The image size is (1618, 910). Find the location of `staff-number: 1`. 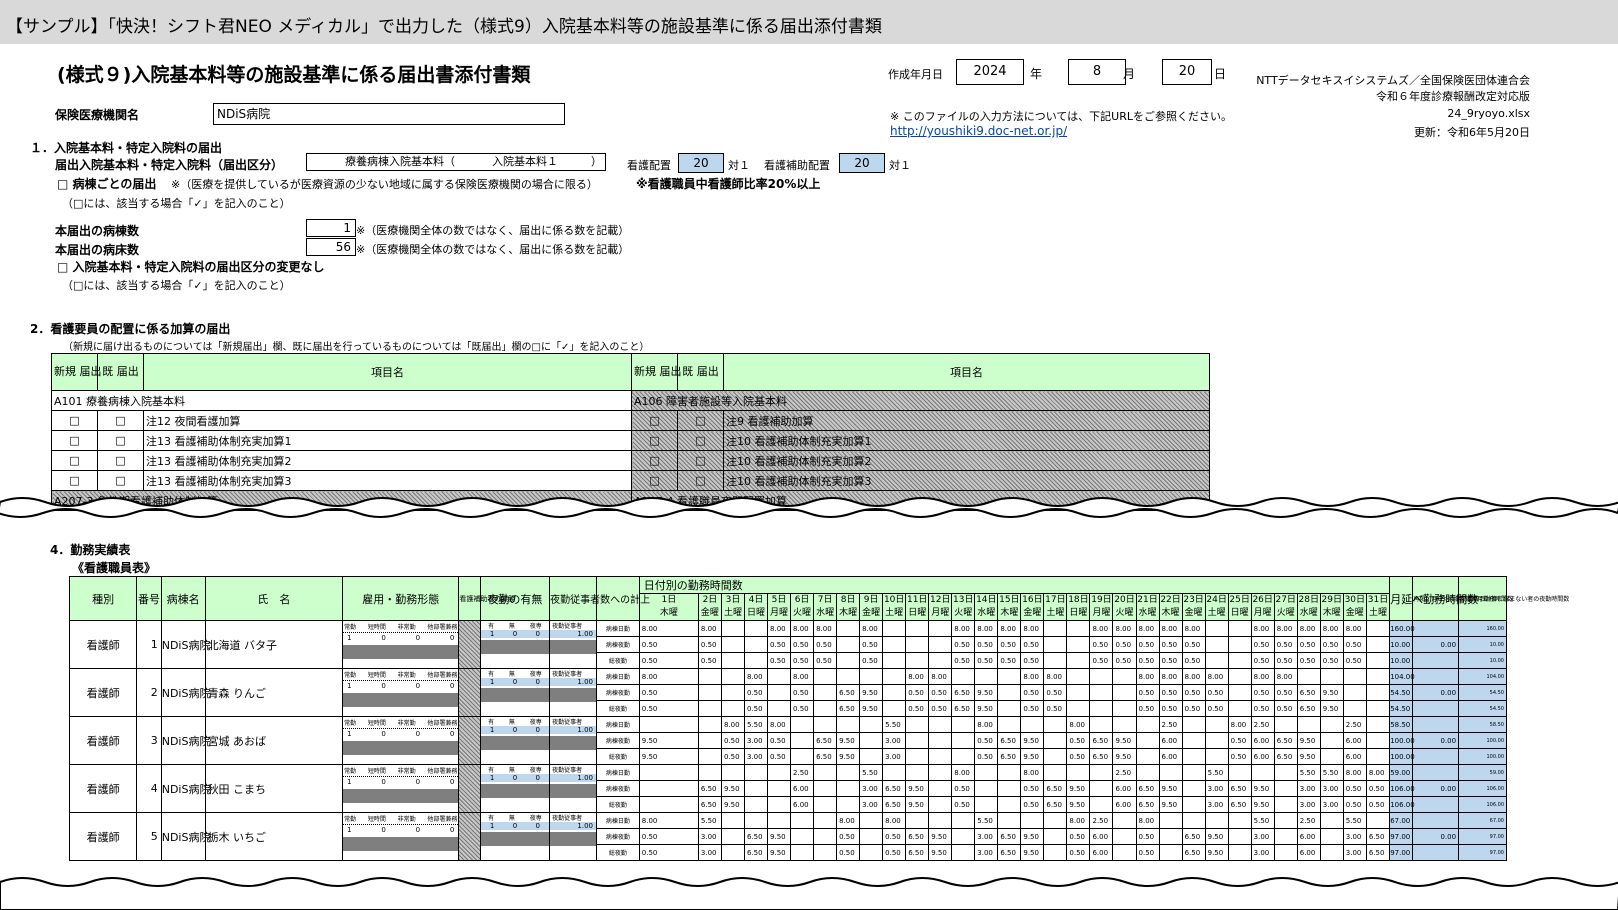

staff-number: 1 is located at coordinates (149, 644).